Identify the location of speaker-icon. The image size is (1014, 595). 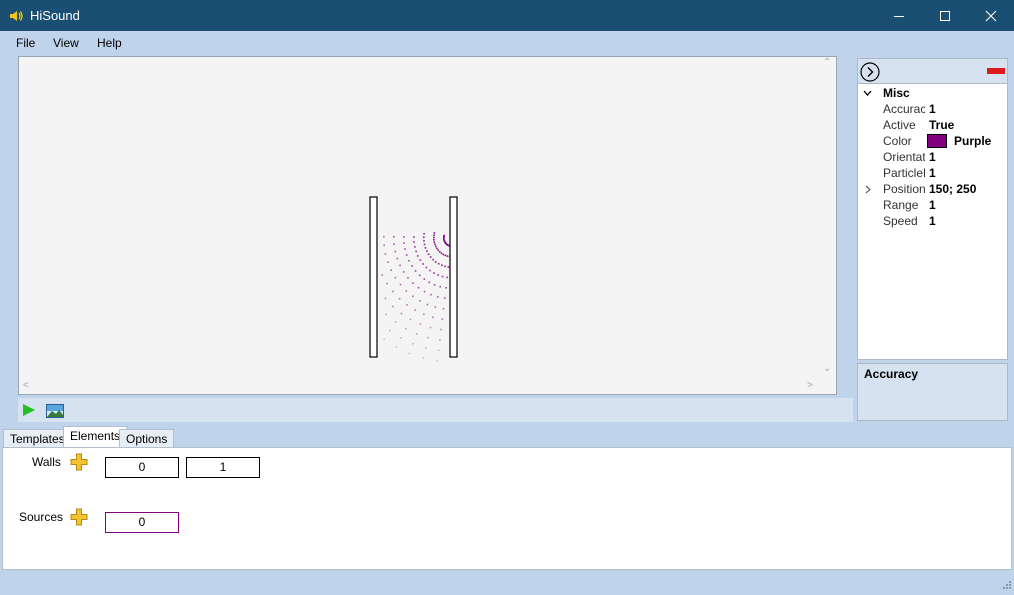
(16, 16).